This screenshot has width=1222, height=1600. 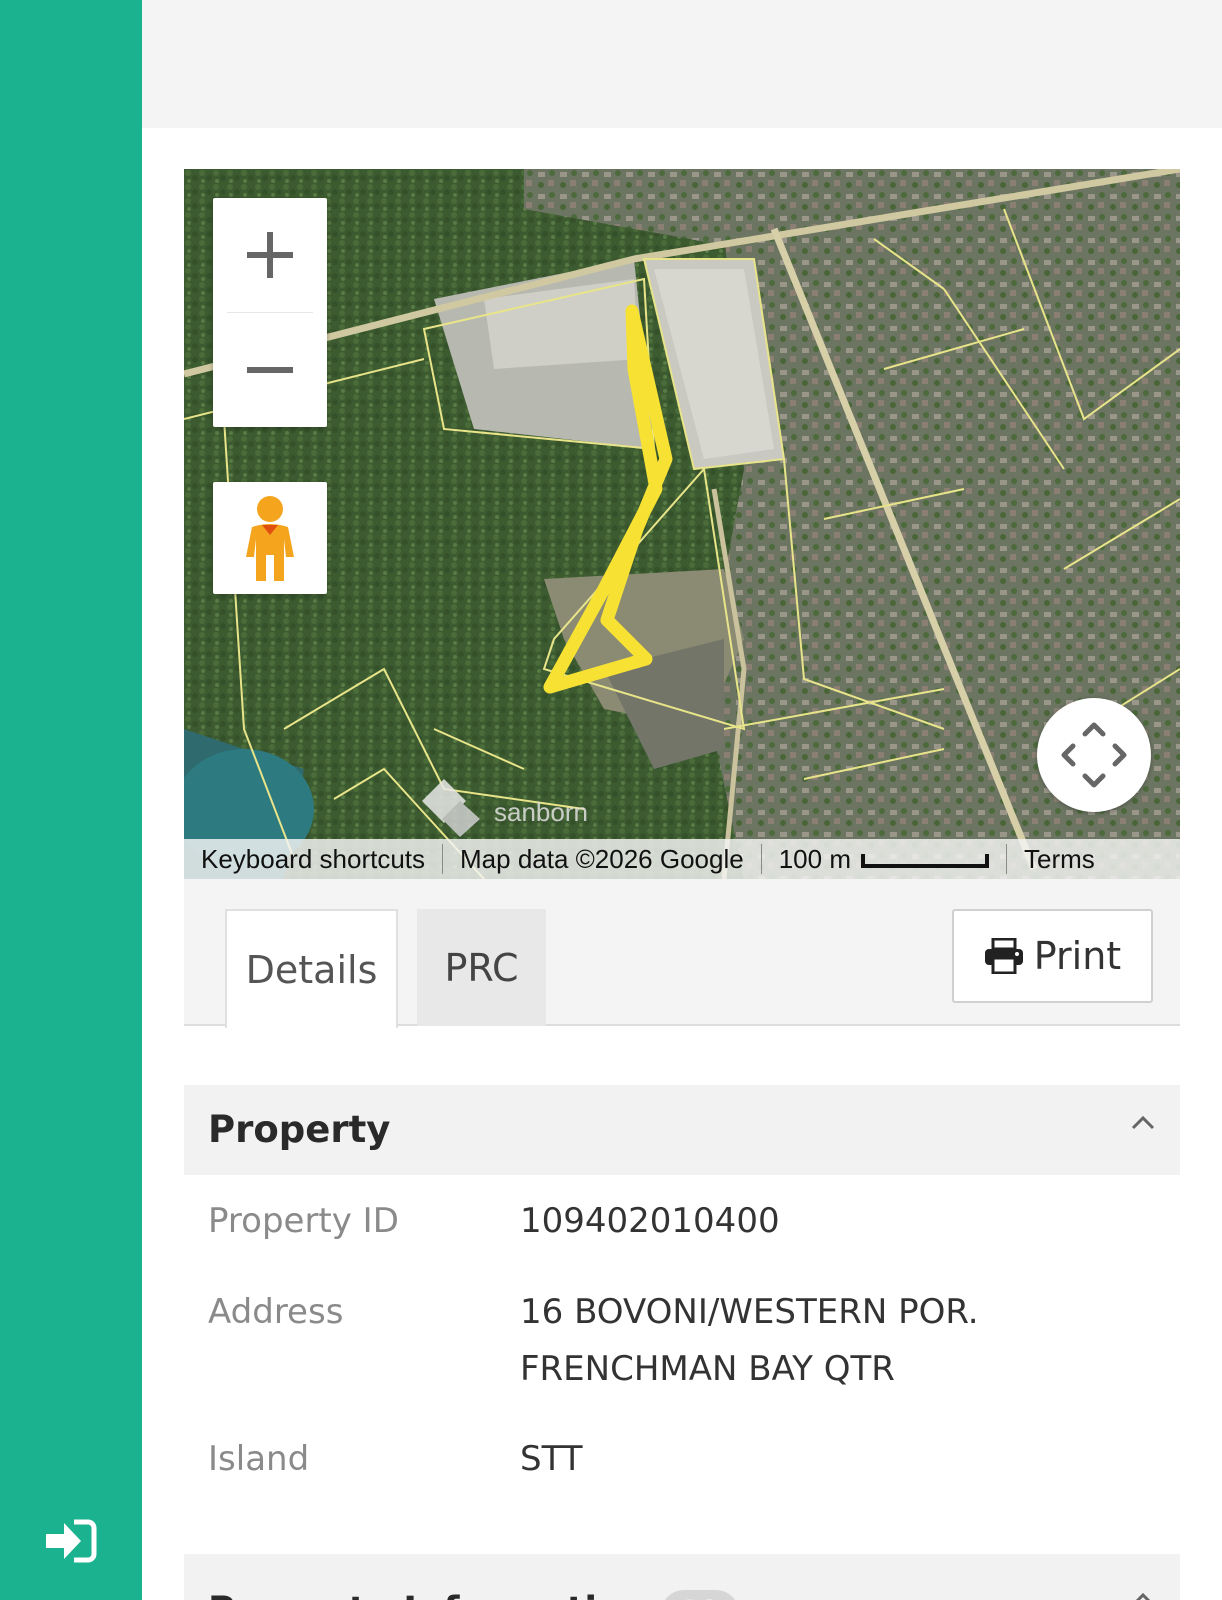 I want to click on section-title-text: Property Information, so click(x=428, y=1594).